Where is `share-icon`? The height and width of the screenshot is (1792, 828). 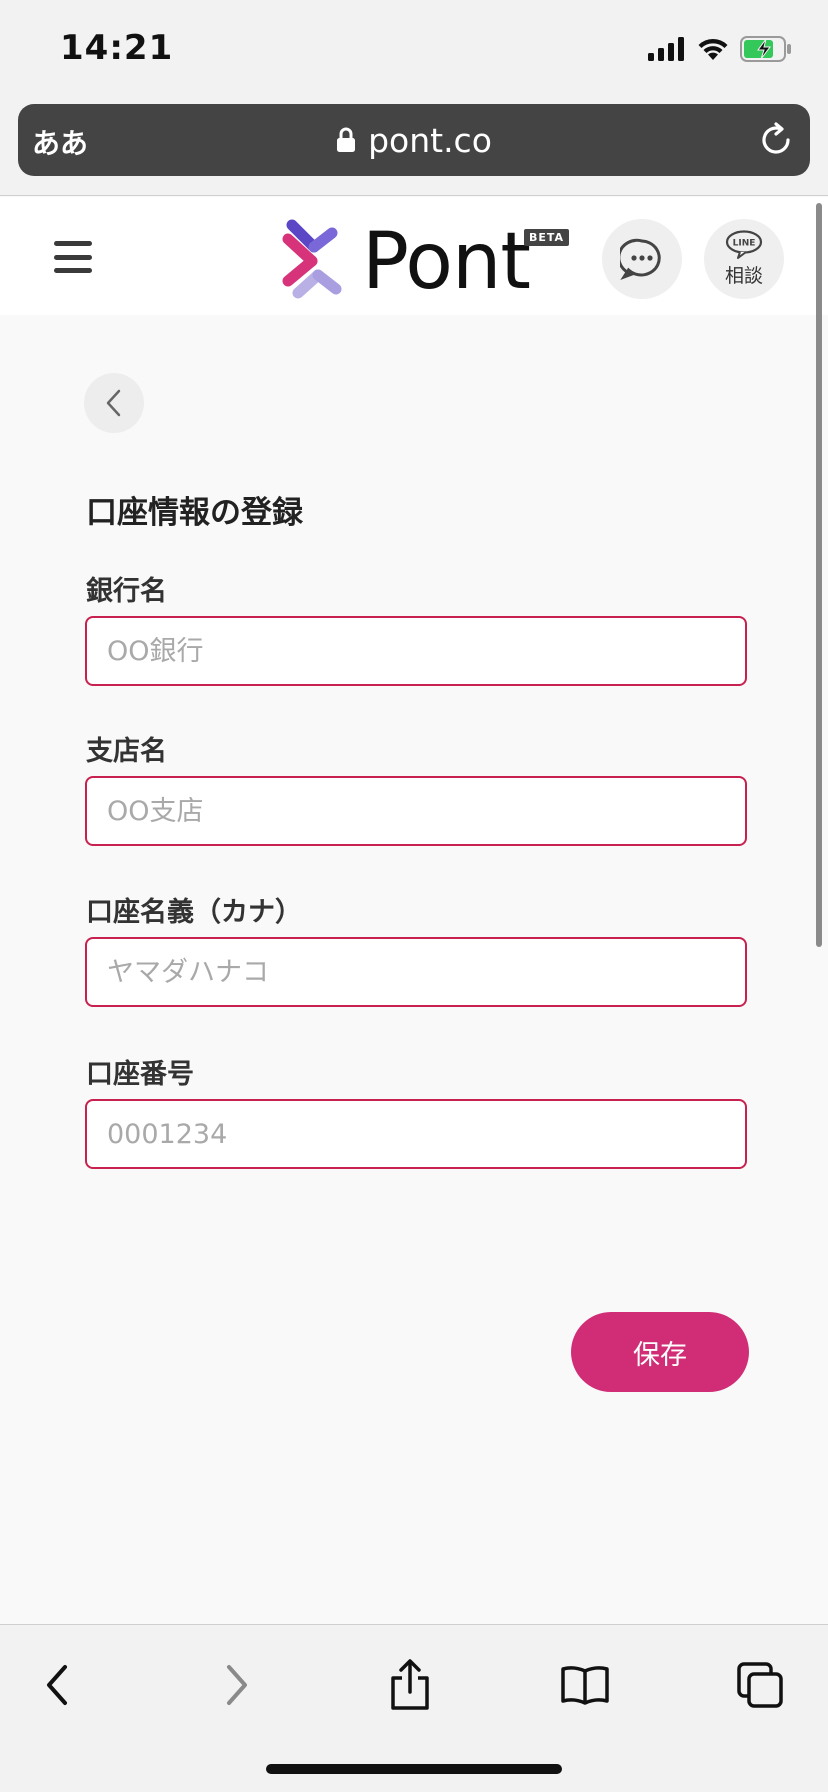
share-icon is located at coordinates (410, 1684).